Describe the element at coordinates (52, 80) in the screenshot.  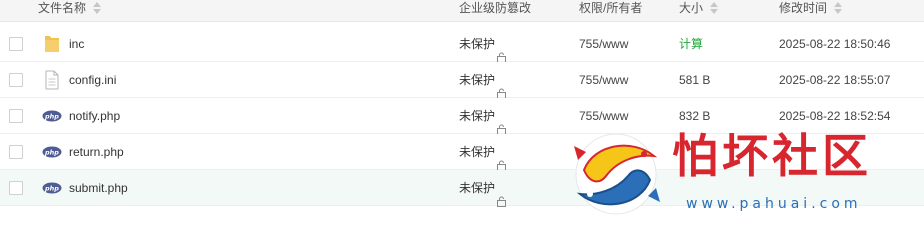
I see `file-icon` at that location.